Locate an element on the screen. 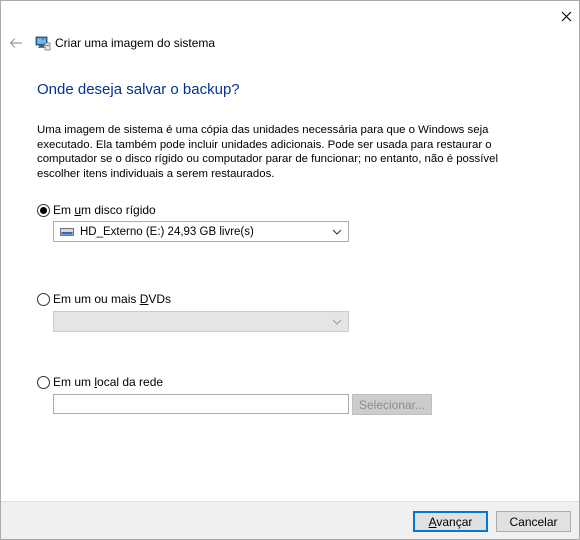 Image resolution: width=580 pixels, height=540 pixels. dialog-footer is located at coordinates (290, 520).